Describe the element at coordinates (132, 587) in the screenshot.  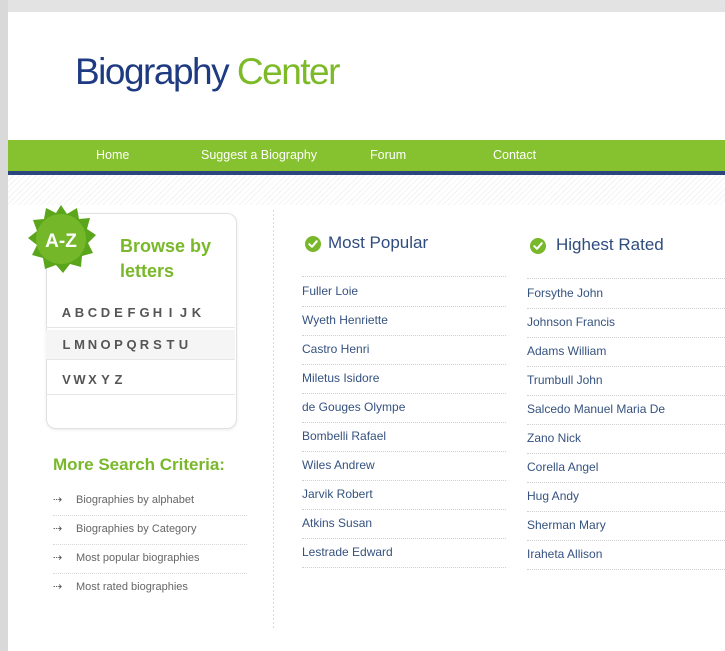
I see `criteria-link-most-rated: Most rated biographies` at that location.